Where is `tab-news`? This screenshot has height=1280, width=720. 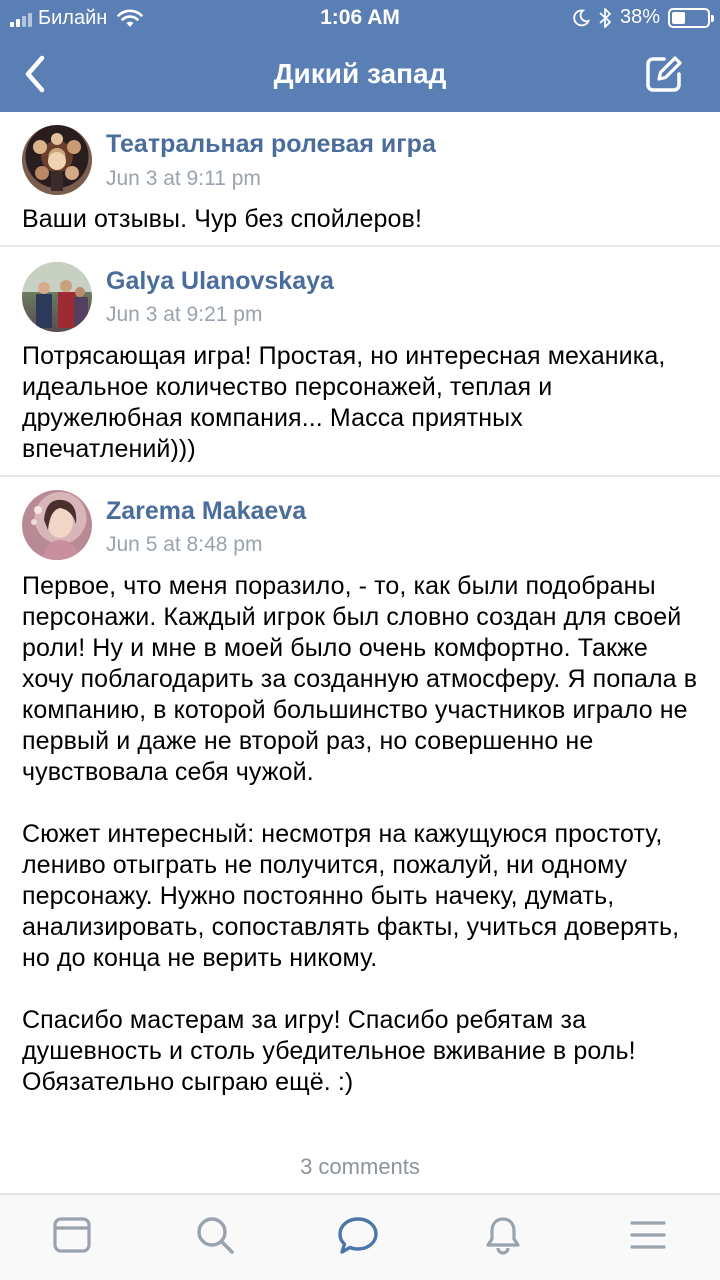
tab-news is located at coordinates (72, 1235).